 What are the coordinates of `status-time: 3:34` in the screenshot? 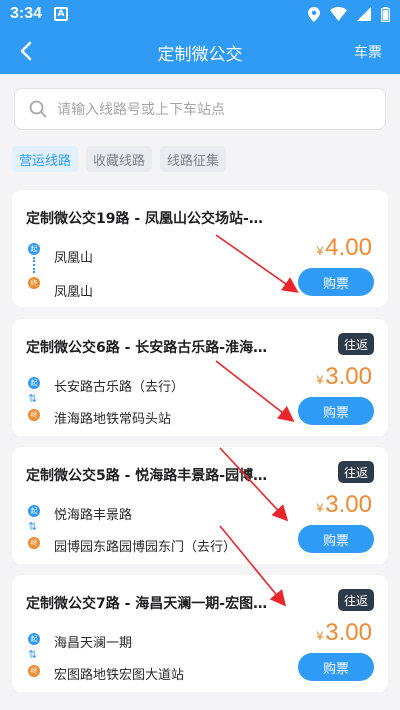 It's located at (26, 13).